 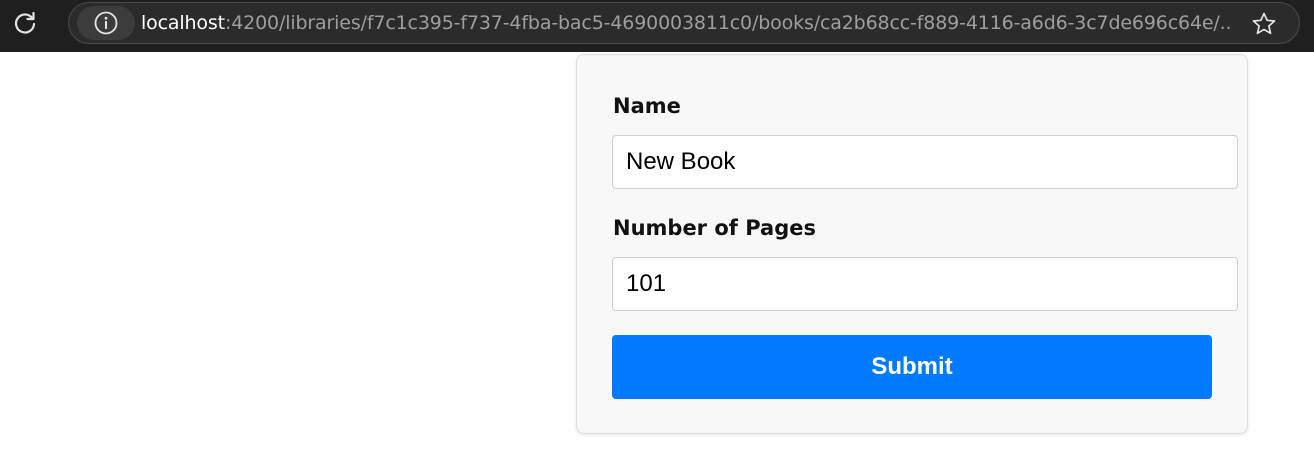 I want to click on bookmark-button, so click(x=1264, y=24).